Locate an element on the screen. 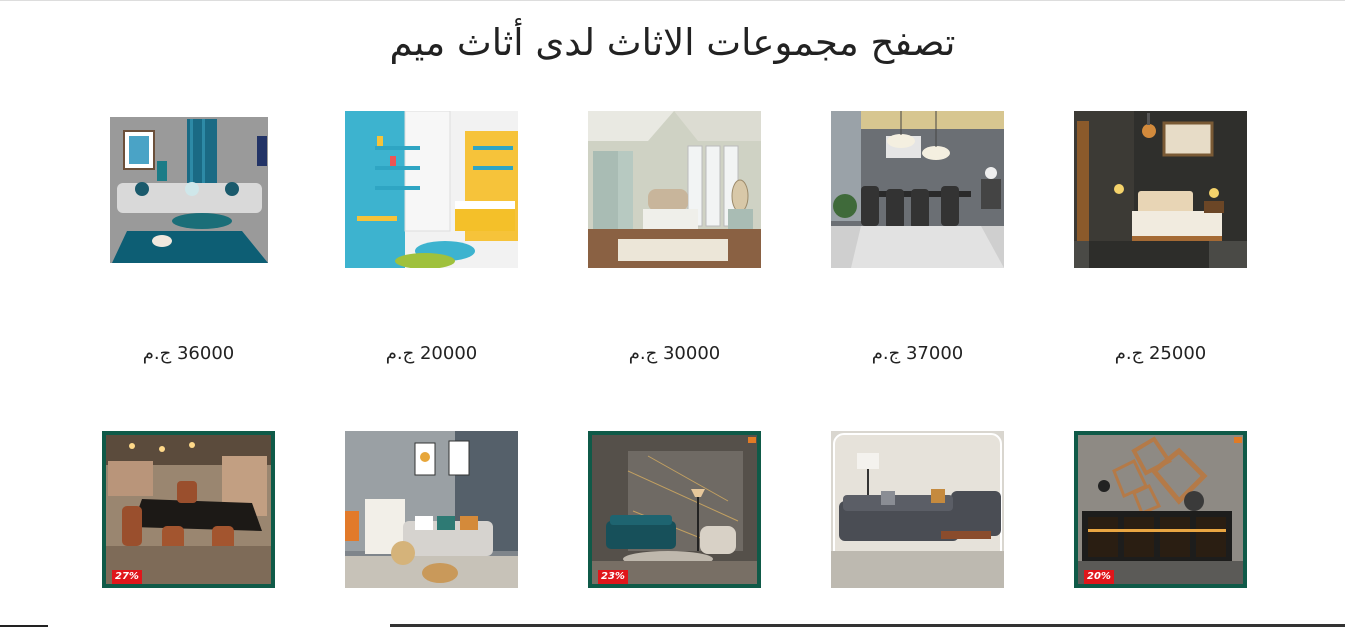  teal-sofa-image: 23% is located at coordinates (674, 509).